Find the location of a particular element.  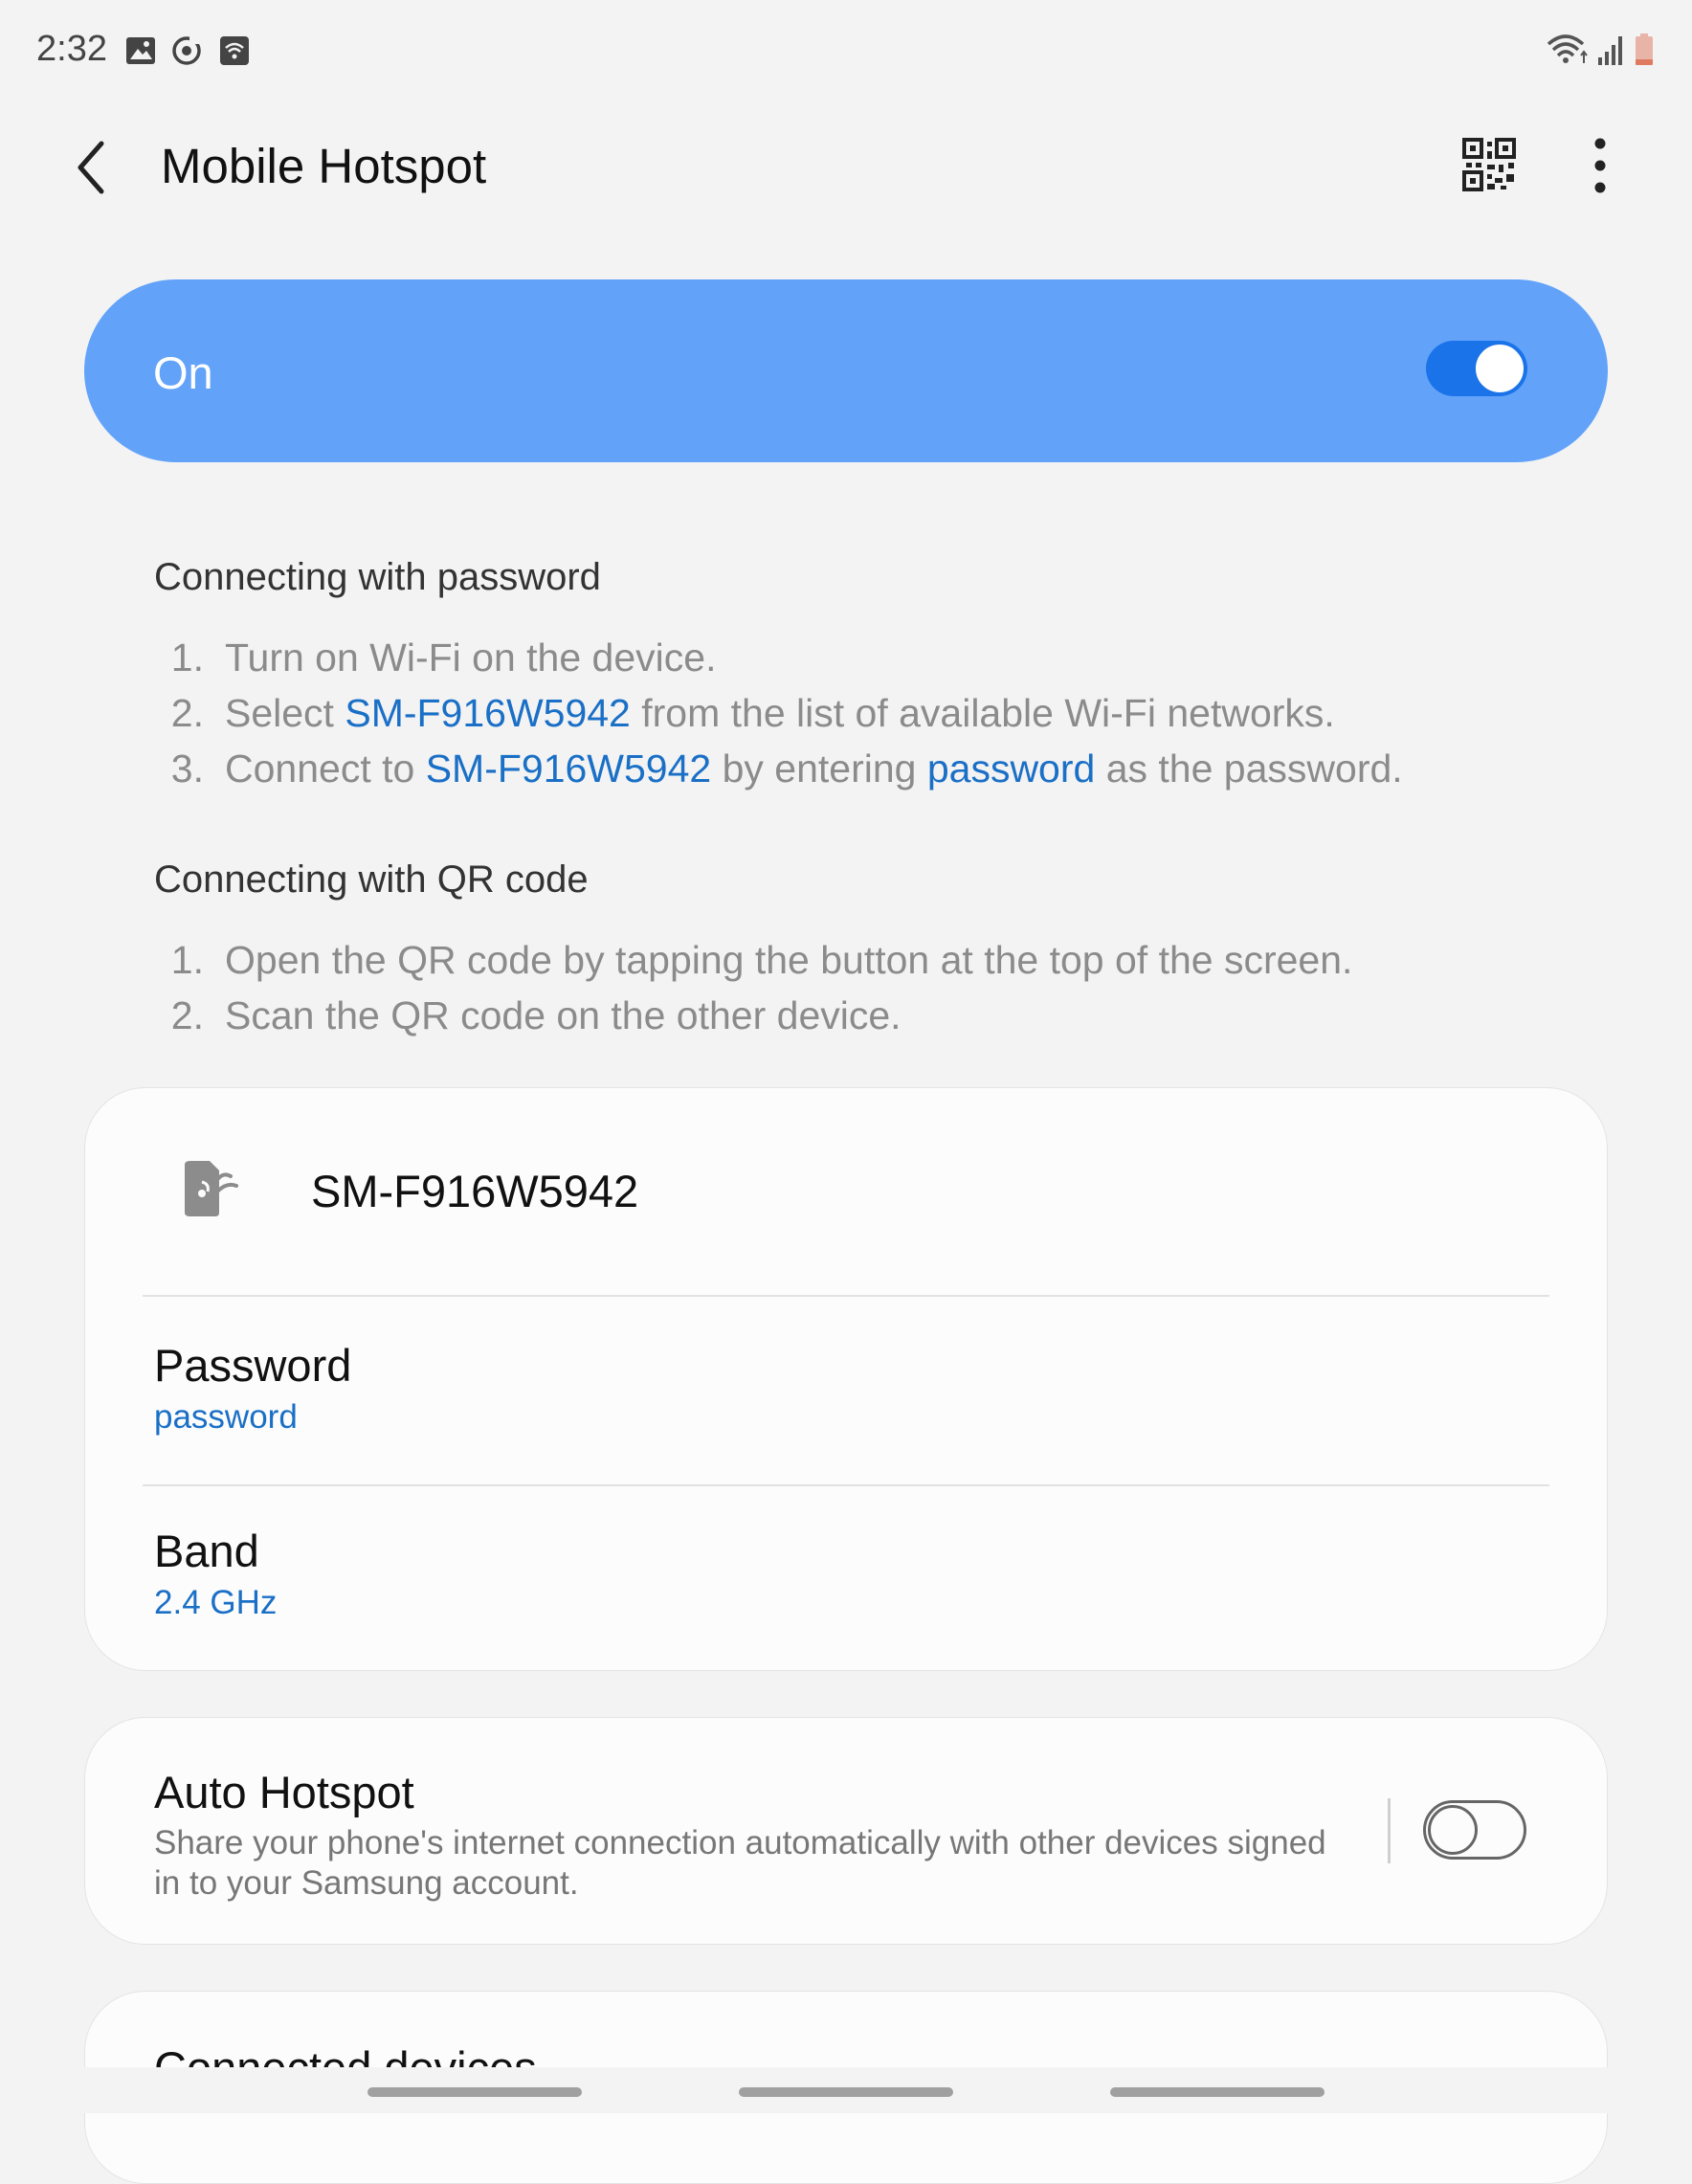

back-button is located at coordinates (95, 168).